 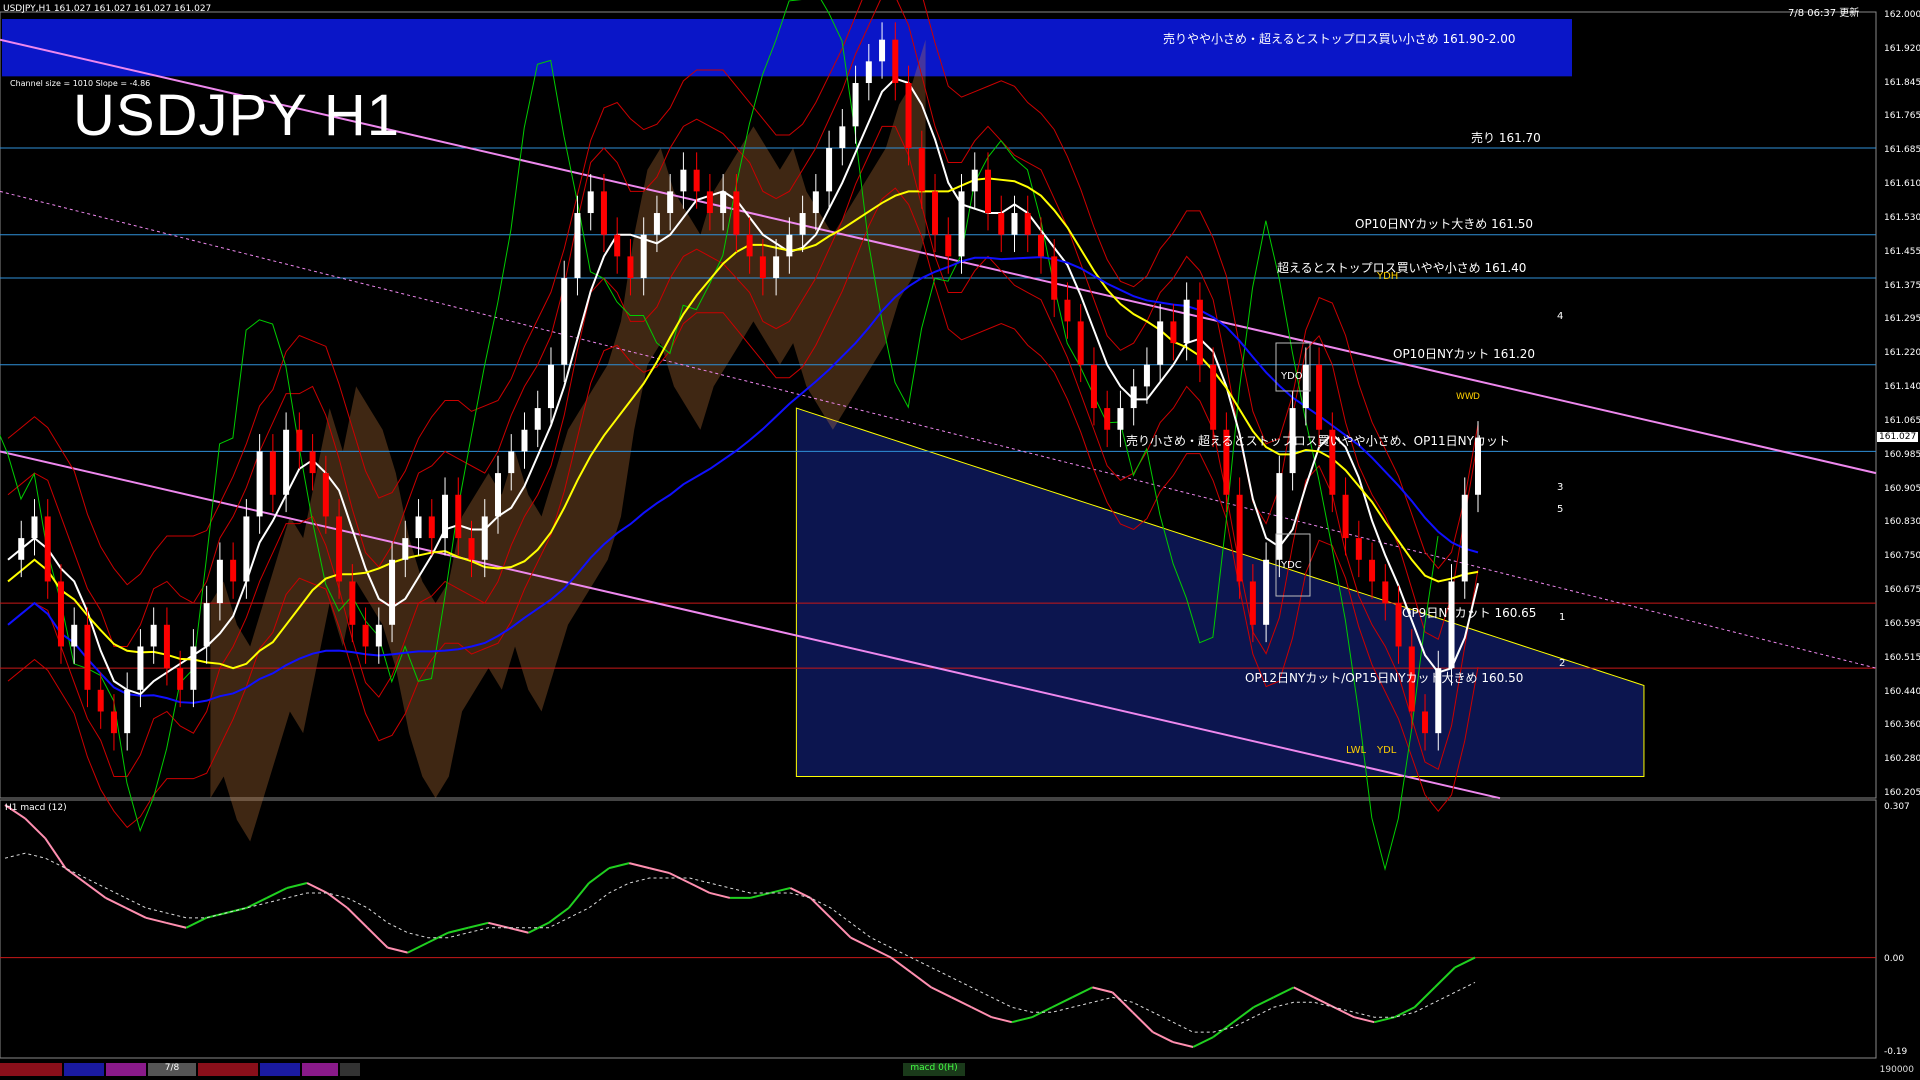 I want to click on annotation-op12-160-50: OP12日NYカット/OP15日NYカット大きめ 160.50, so click(x=1384, y=678).